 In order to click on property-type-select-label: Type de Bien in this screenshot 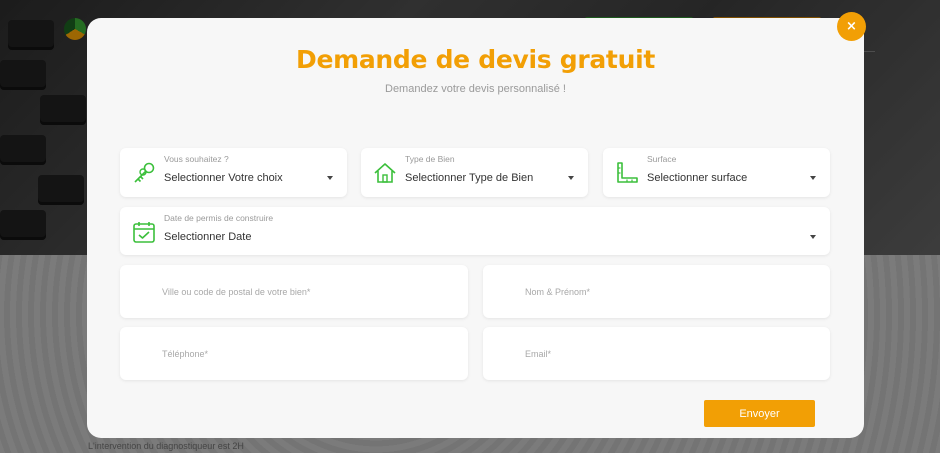, I will do `click(430, 159)`.